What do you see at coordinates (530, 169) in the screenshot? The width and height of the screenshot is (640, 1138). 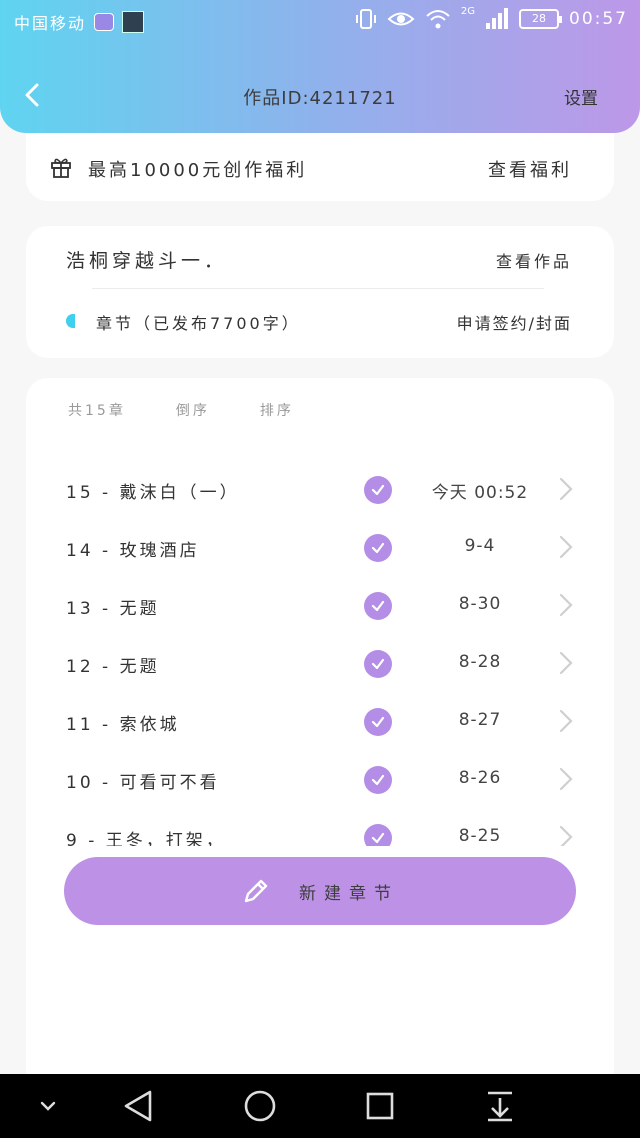 I see `view-benefits-link: 查看福利` at bounding box center [530, 169].